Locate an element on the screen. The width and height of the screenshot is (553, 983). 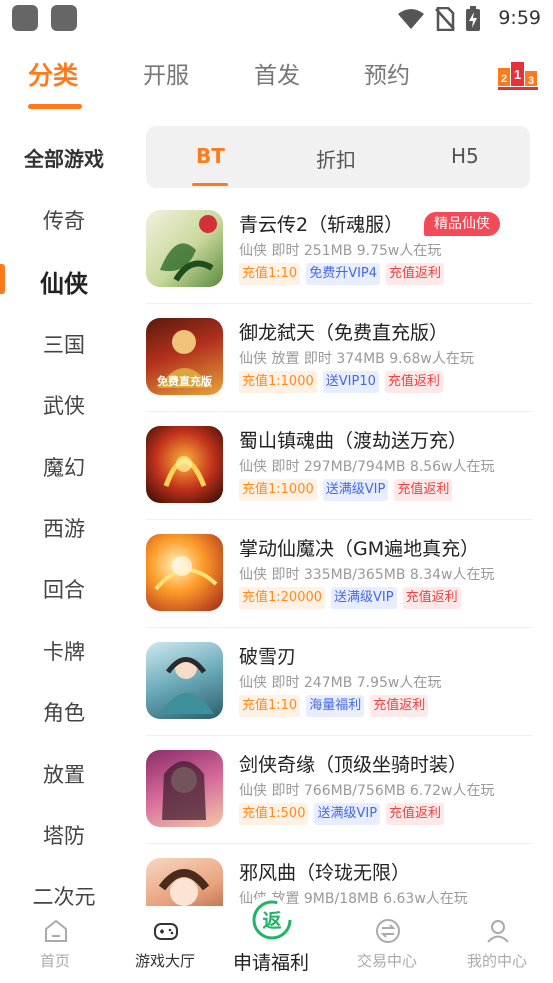
tag-welfare: 海量福利 is located at coordinates (335, 706).